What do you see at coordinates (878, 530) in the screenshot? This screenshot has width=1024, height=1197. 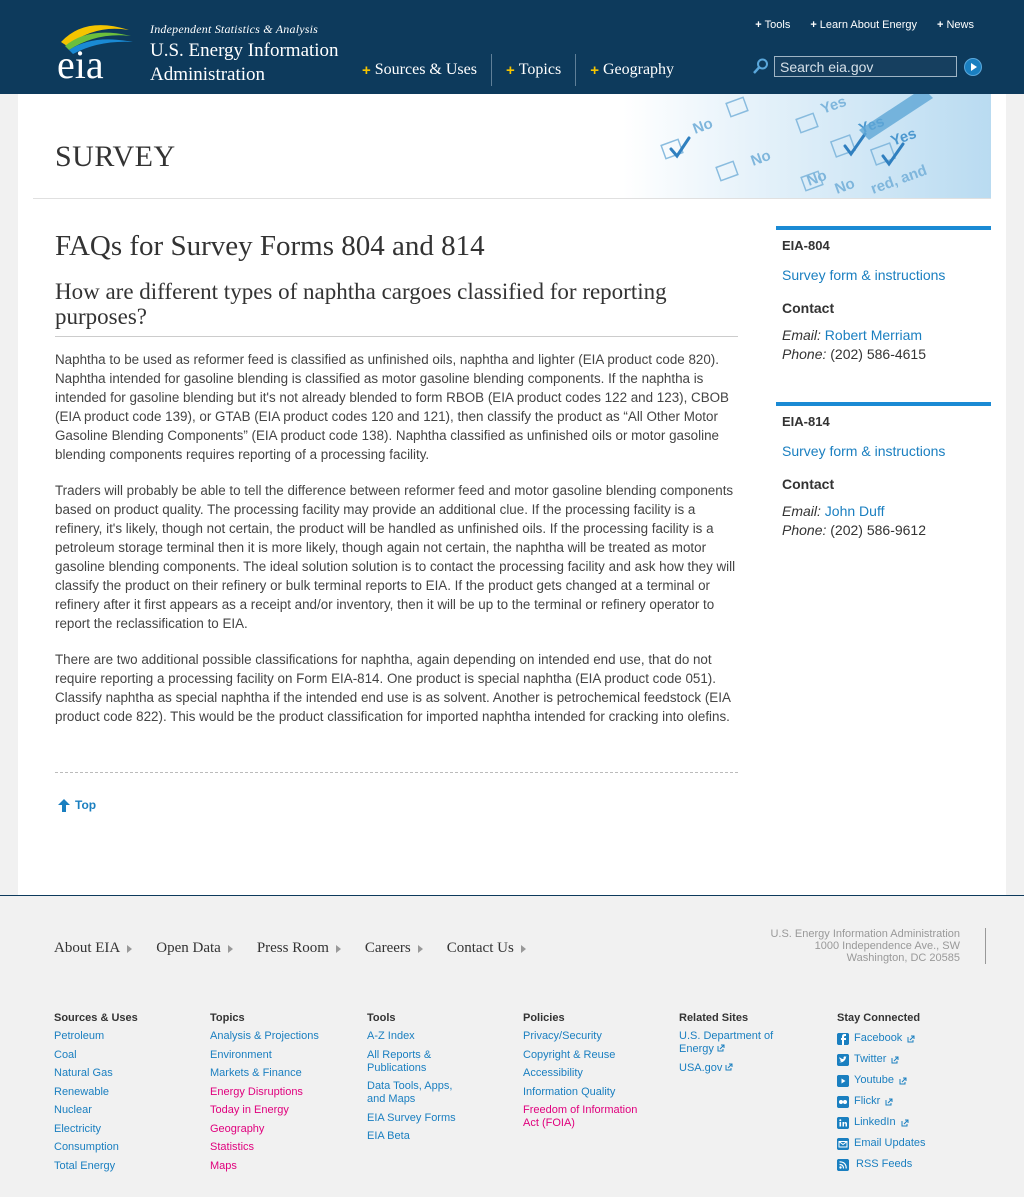 I see `contact-phone: (202) 586-9612` at bounding box center [878, 530].